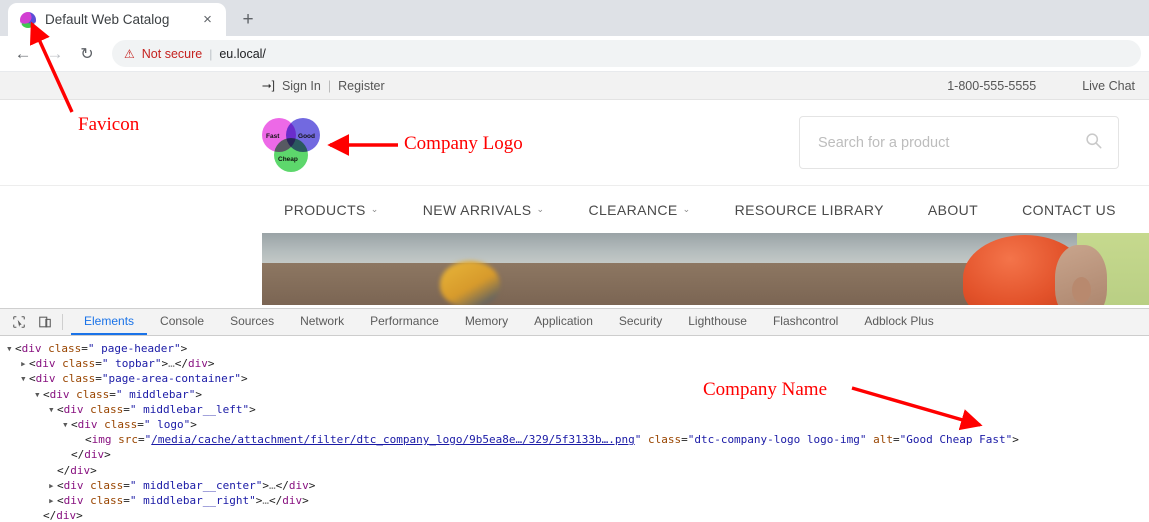  What do you see at coordinates (28, 19) in the screenshot?
I see `favicon-icon` at bounding box center [28, 19].